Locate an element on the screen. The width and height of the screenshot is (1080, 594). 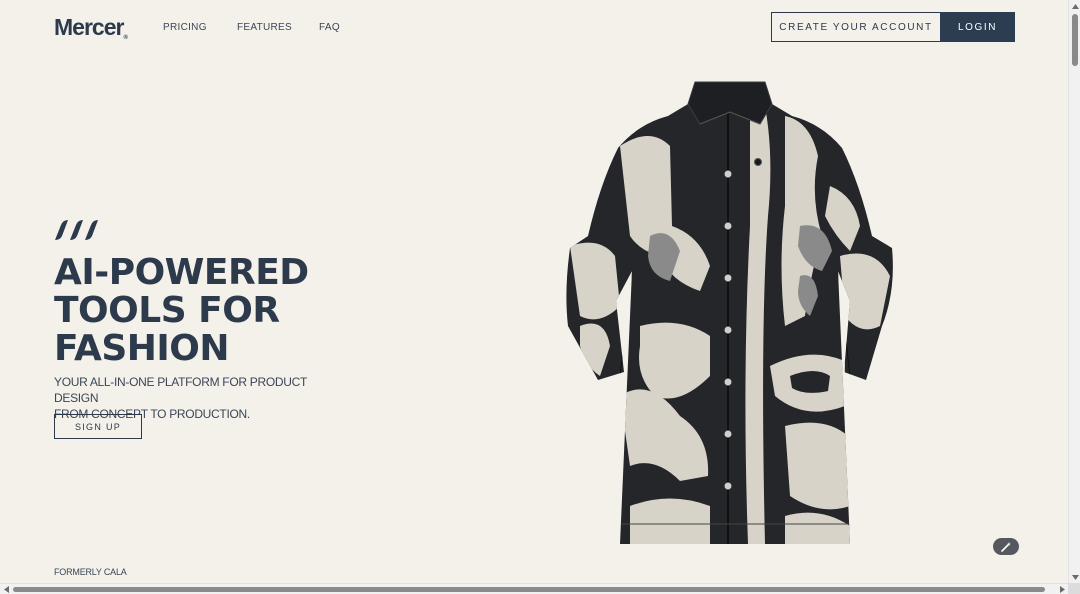
login-button: LOGIN is located at coordinates (977, 27).